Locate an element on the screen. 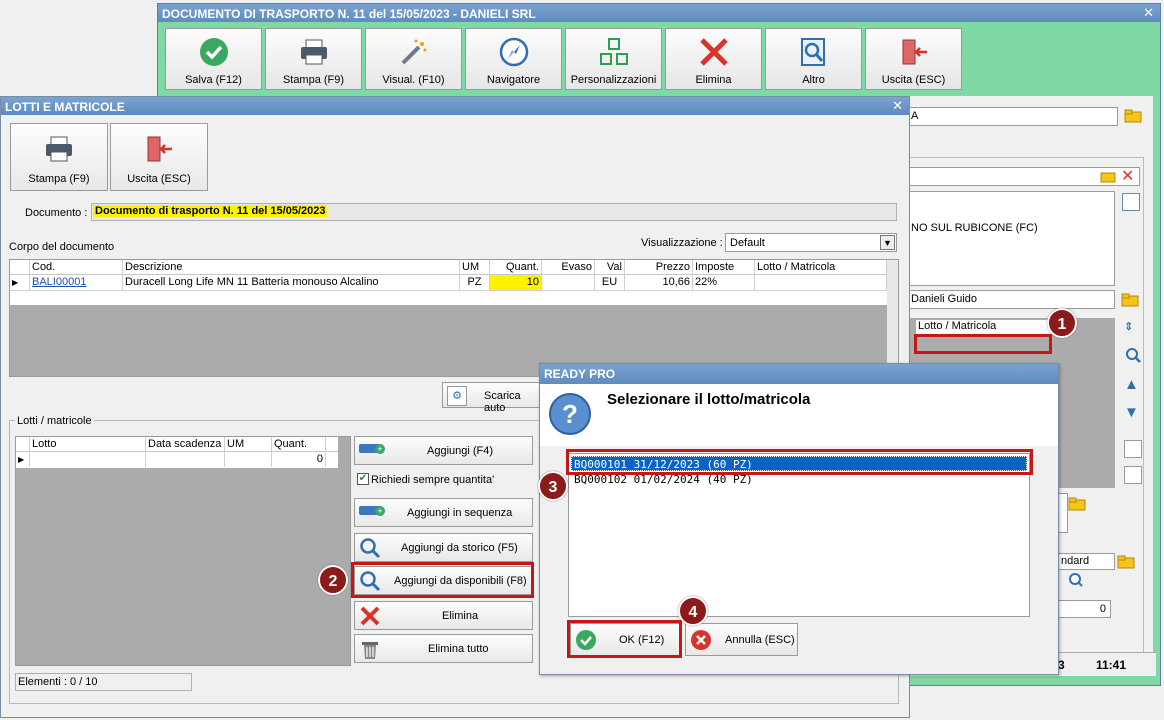 This screenshot has width=1164, height=720. aggiungi-storico-button: Aggiungi da storico (F5) is located at coordinates (443, 547).